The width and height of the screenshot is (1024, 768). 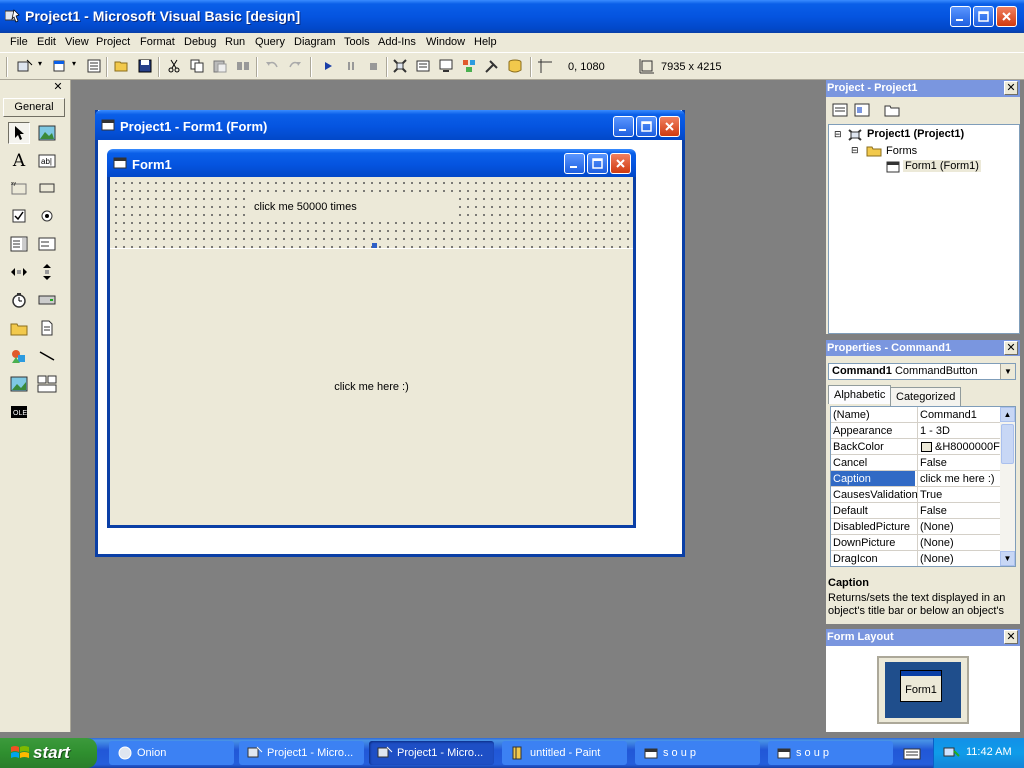 What do you see at coordinates (397, 42) in the screenshot?
I see `menu-add-ins: Add-Ins` at bounding box center [397, 42].